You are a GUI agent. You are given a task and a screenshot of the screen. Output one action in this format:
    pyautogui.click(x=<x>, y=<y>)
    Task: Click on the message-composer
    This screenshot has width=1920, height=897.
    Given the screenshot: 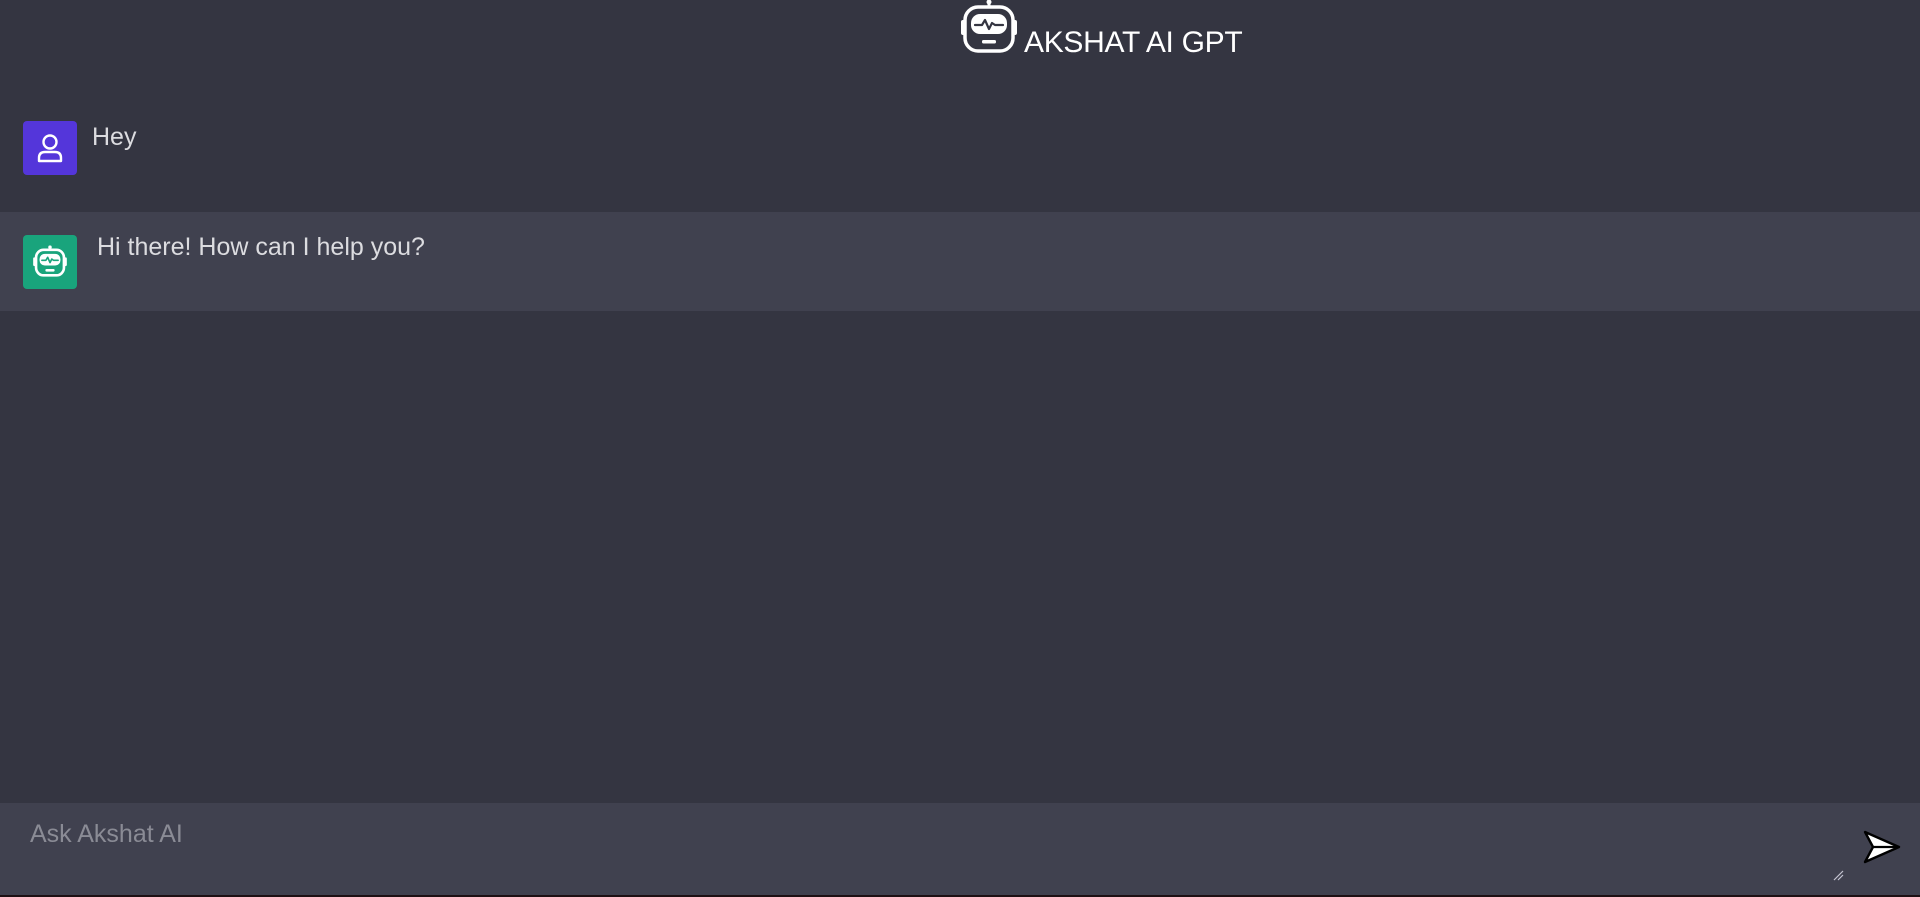 What is the action you would take?
    pyautogui.click(x=960, y=850)
    